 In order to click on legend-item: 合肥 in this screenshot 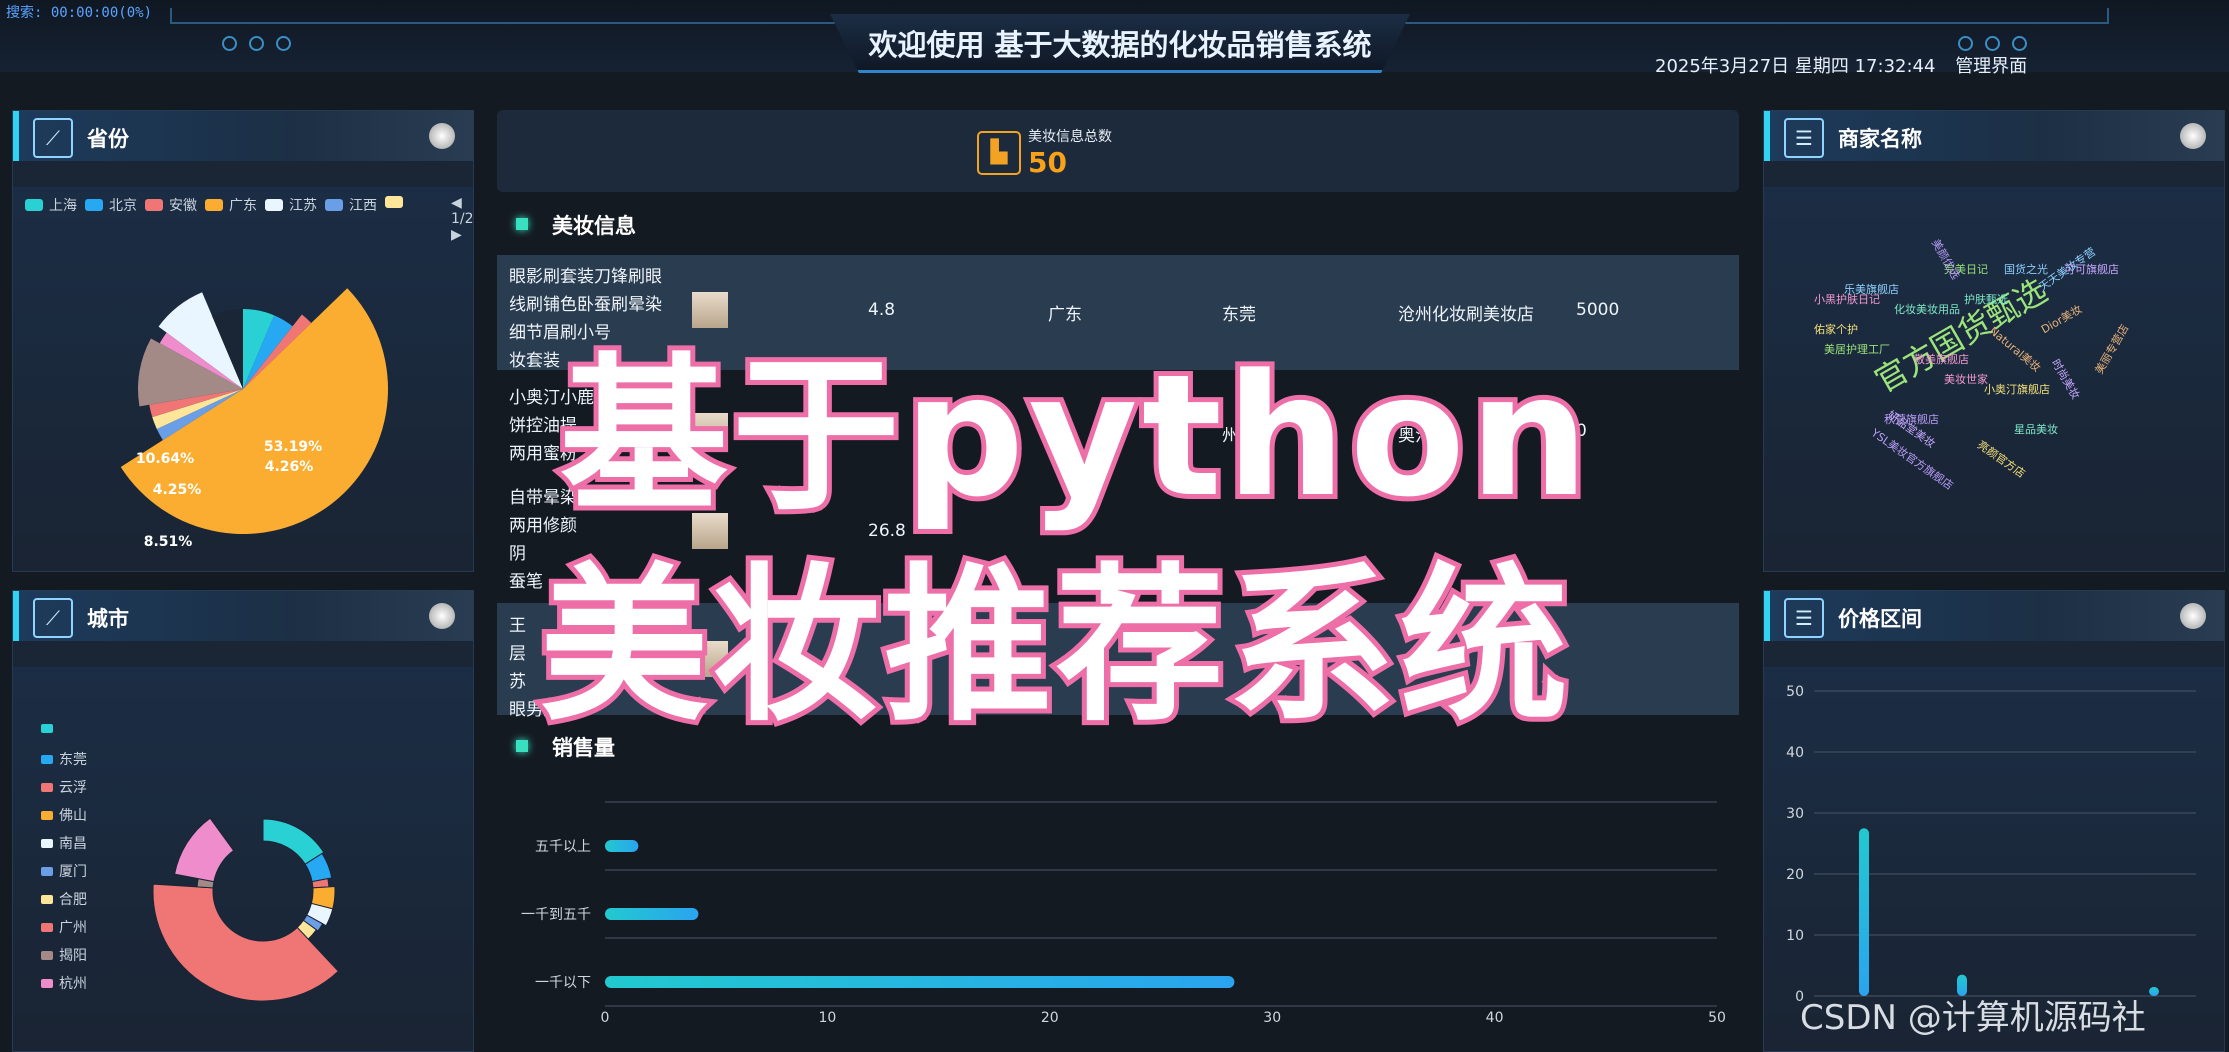, I will do `click(64, 899)`.